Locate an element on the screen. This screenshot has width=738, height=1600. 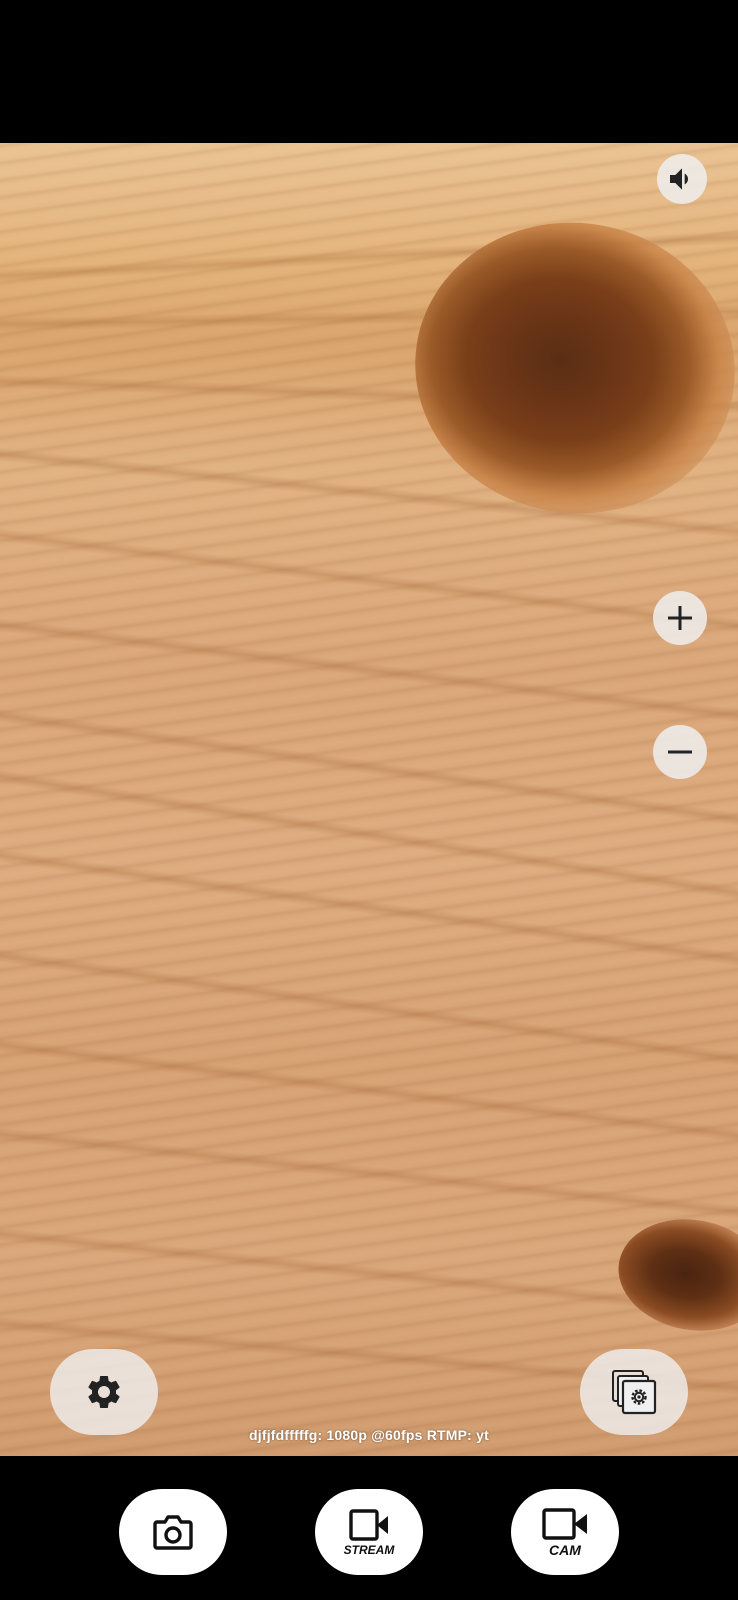
stream-mode-label: STREAM is located at coordinates (369, 1549).